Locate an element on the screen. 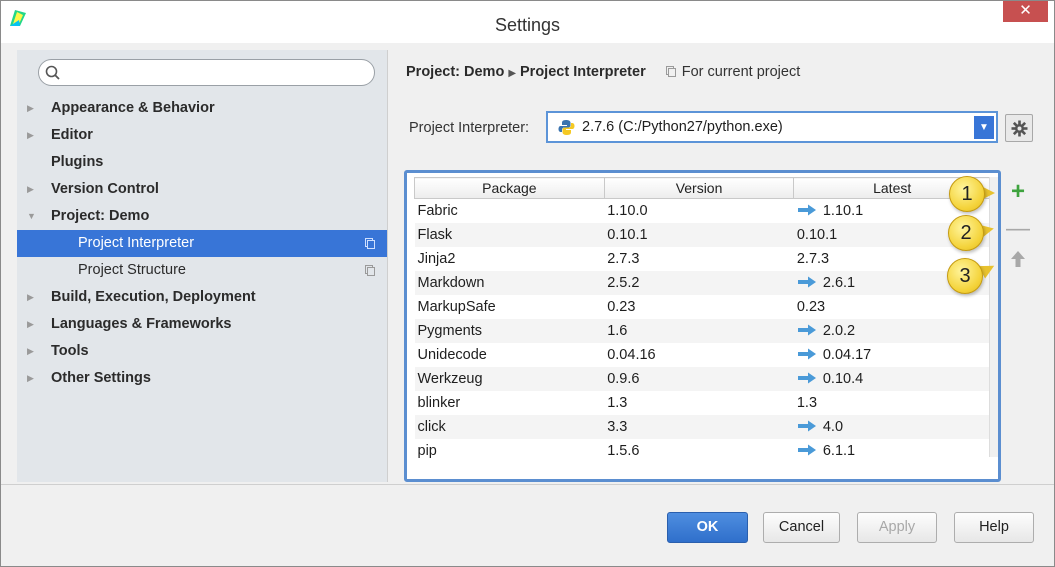 The width and height of the screenshot is (1055, 567). latest-version-label: 0.10.1 is located at coordinates (817, 234).